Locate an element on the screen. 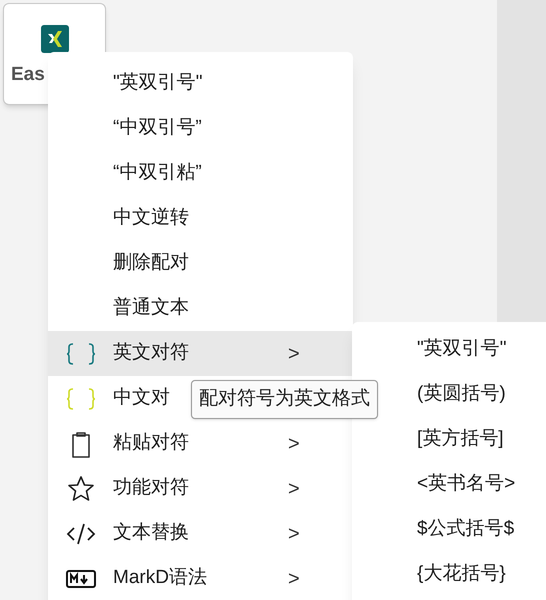 This screenshot has width=546, height=600. star-icon is located at coordinates (80, 488).